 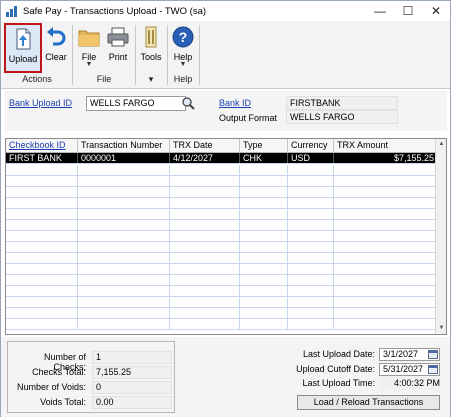 I want to click on load-reload-transactions-button: Load / Reload Transactions, so click(x=368, y=402).